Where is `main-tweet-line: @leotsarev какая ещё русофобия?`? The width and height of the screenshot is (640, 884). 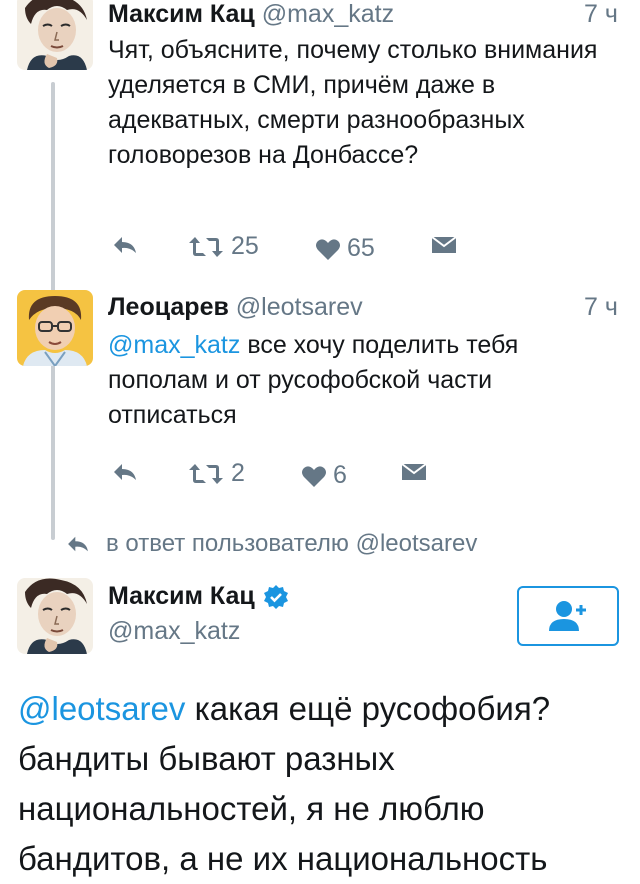
main-tweet-line: @leotsarev какая ещё русофобия? is located at coordinates (328, 709).